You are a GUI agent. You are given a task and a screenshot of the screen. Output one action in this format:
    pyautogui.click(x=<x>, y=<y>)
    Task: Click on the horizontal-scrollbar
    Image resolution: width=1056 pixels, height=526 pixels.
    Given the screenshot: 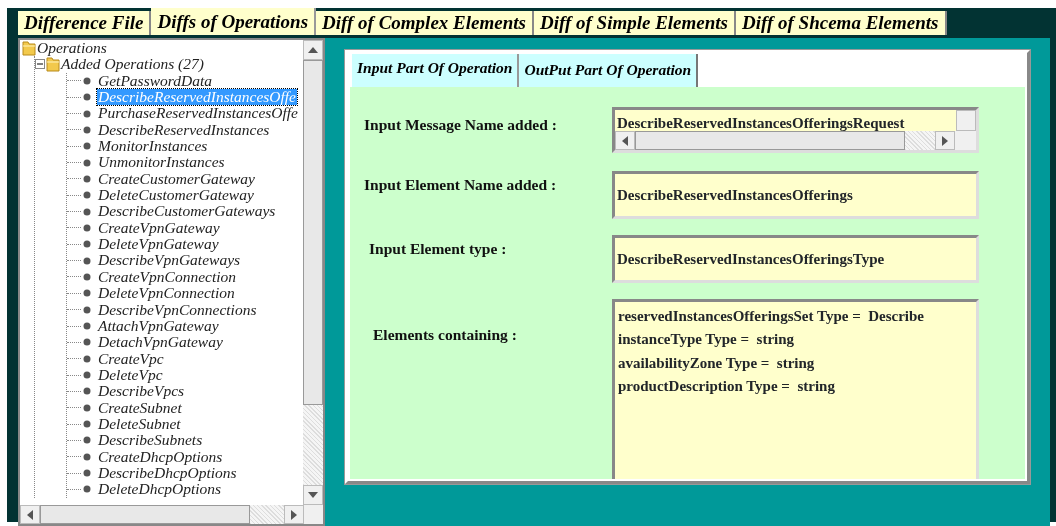 What is the action you would take?
    pyautogui.click(x=171, y=514)
    